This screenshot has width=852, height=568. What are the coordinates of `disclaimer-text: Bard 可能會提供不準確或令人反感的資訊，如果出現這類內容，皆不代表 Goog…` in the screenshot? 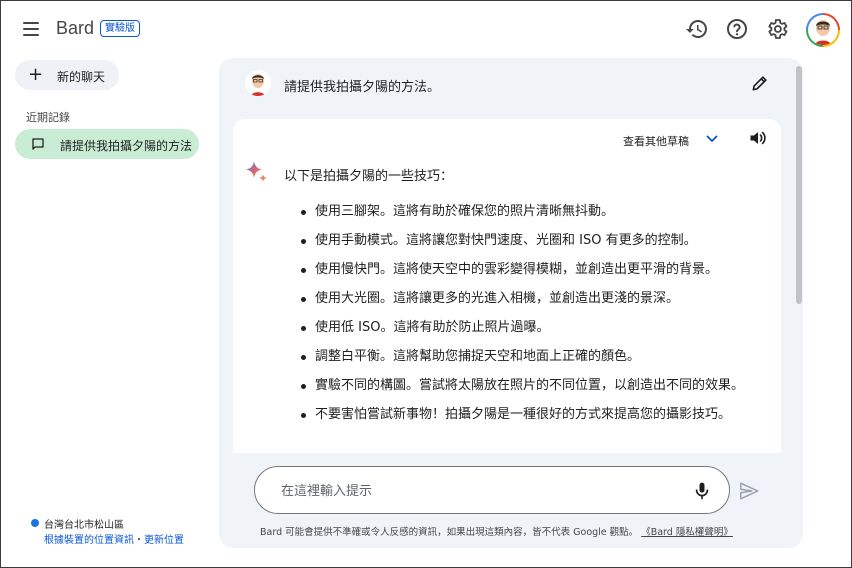 It's located at (496, 531).